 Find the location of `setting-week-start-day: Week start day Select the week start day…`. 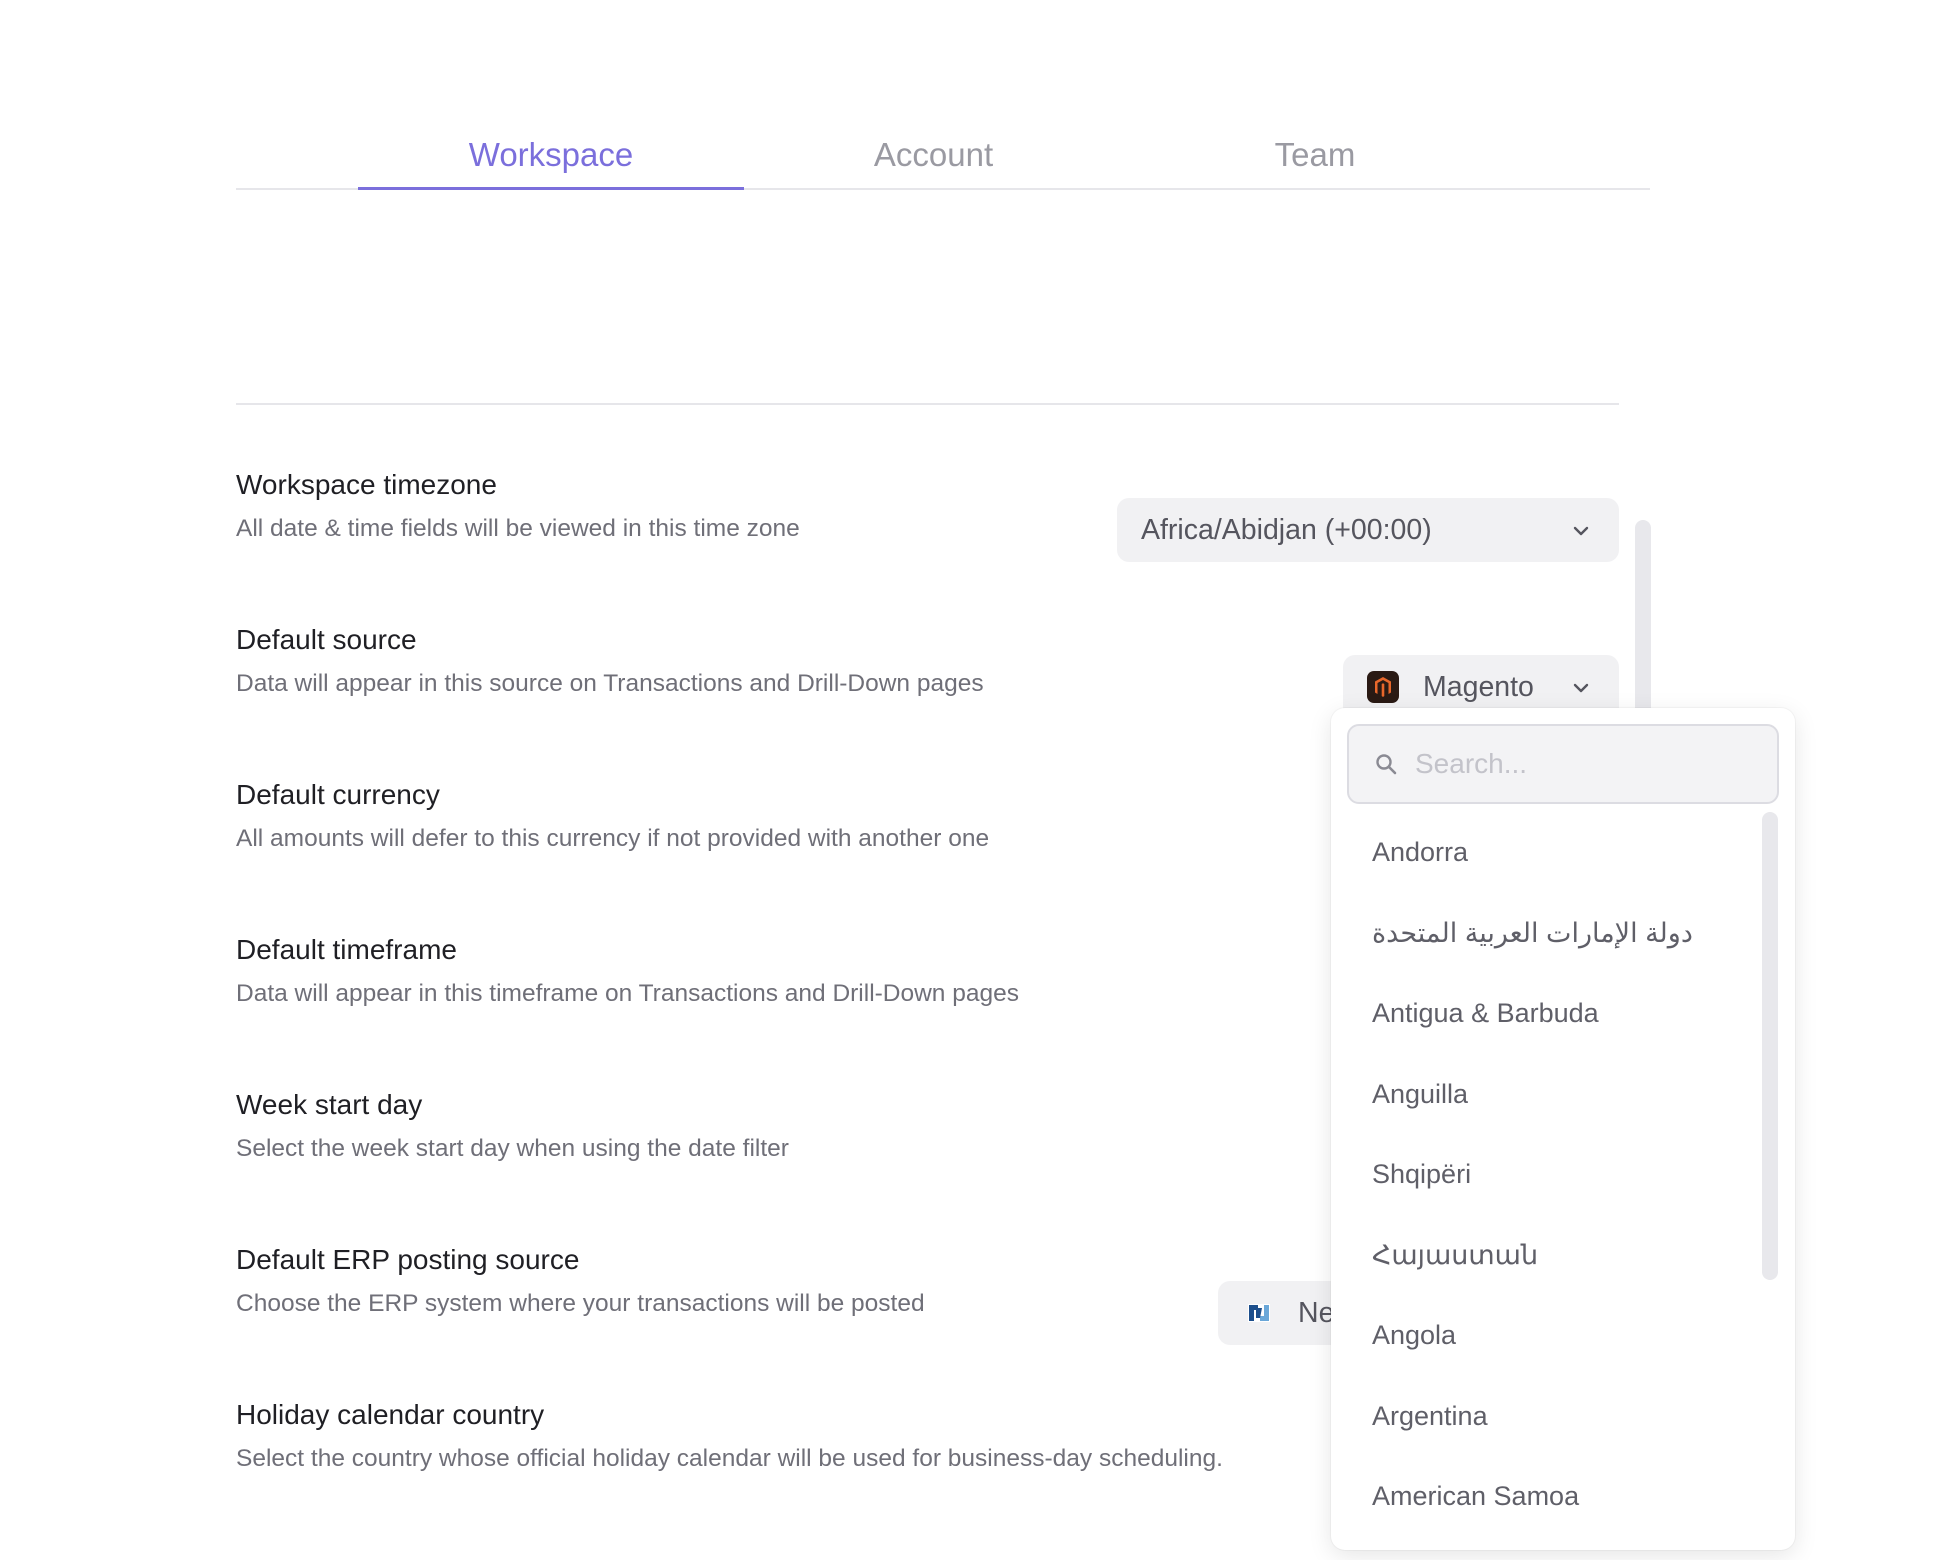

setting-week-start-day: Week start day Select the week start day… is located at coordinates (512, 1126).